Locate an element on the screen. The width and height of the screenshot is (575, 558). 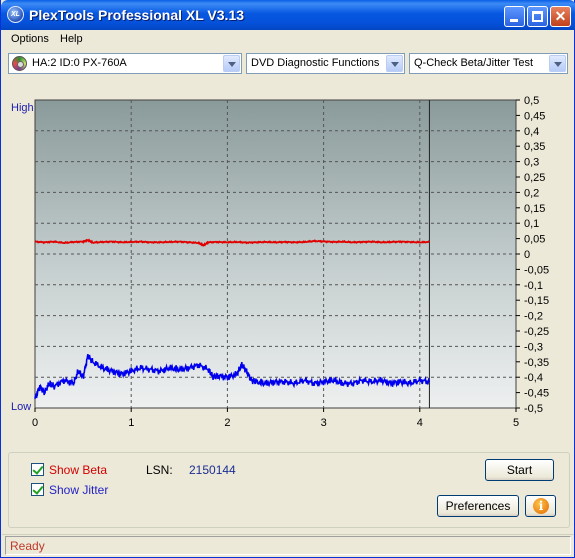
y-tick-label: 0,15 is located at coordinates (534, 209).